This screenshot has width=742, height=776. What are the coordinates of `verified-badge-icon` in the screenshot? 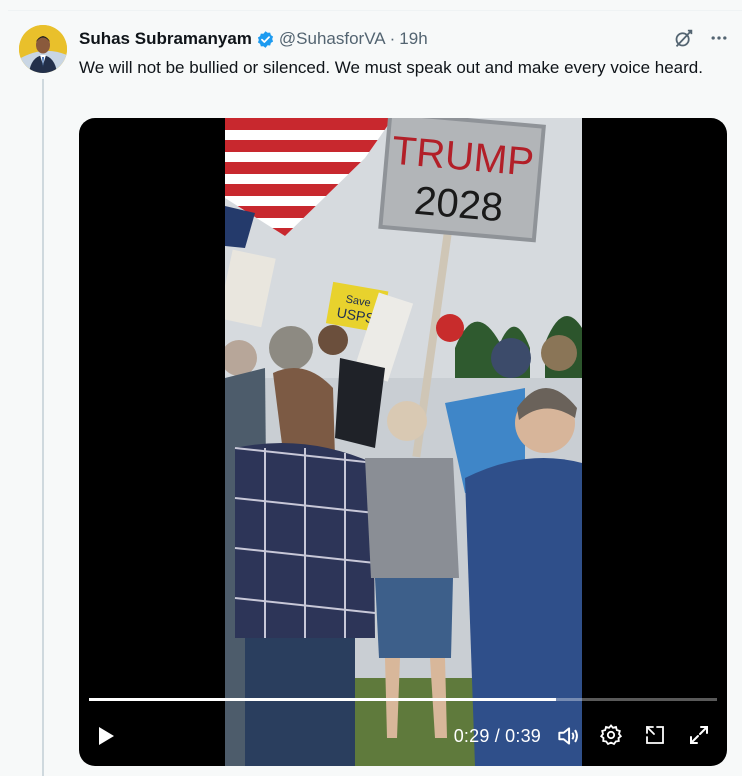 It's located at (265, 39).